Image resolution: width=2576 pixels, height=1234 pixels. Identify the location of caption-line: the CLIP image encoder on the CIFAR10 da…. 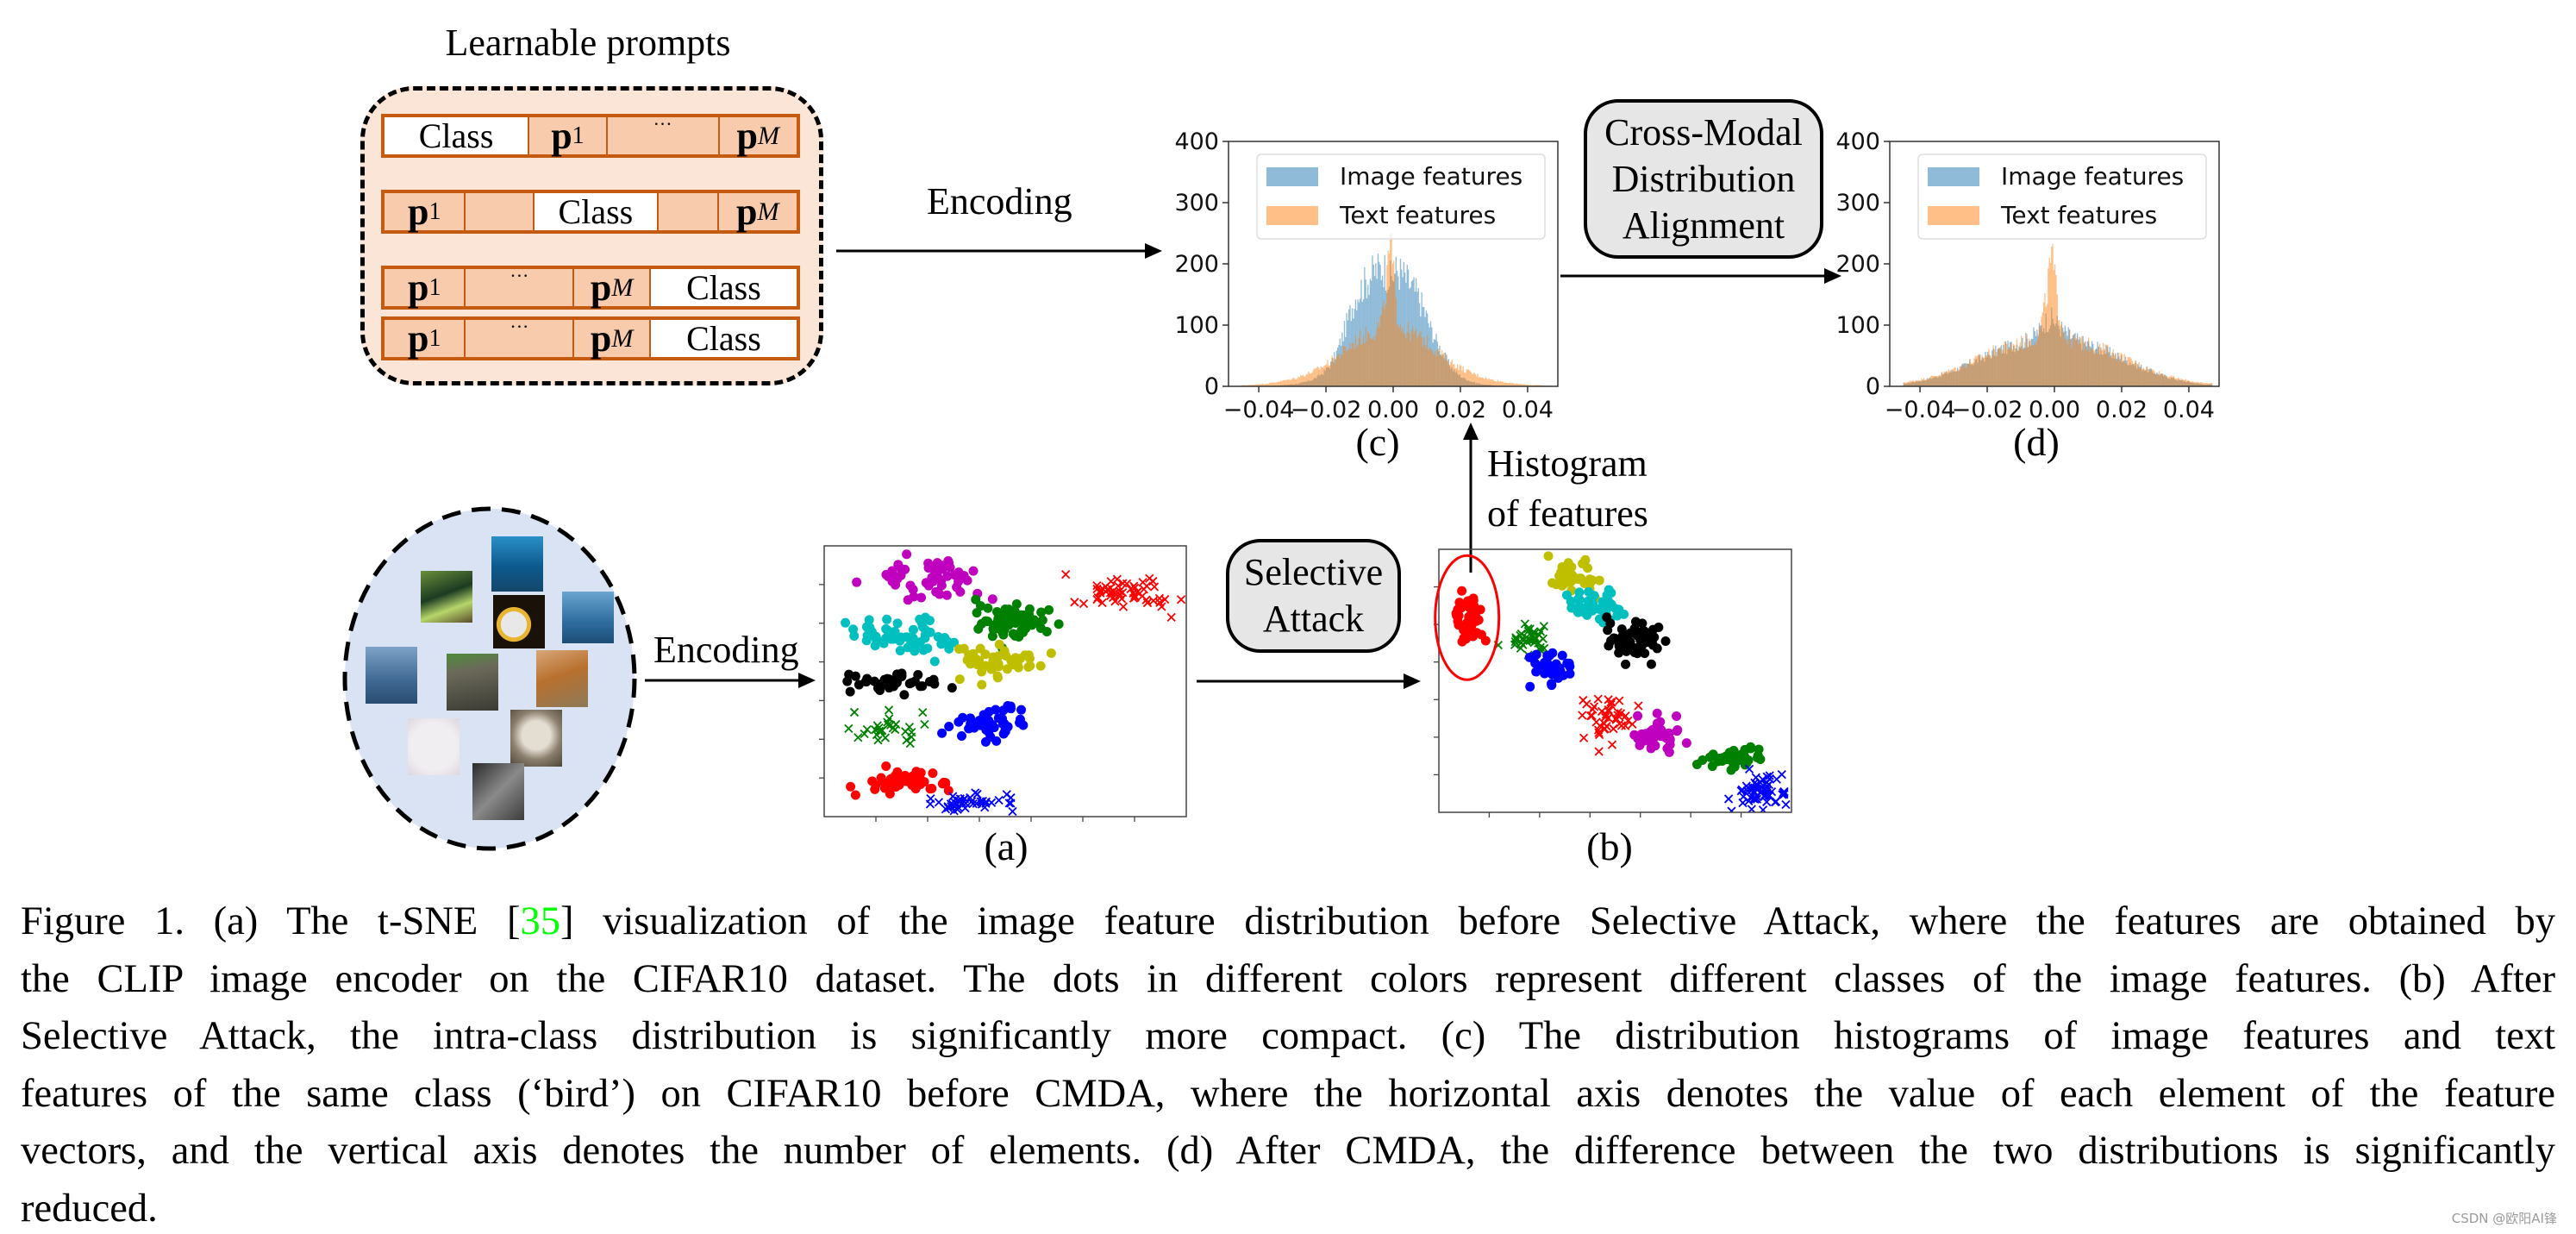
(1288, 978).